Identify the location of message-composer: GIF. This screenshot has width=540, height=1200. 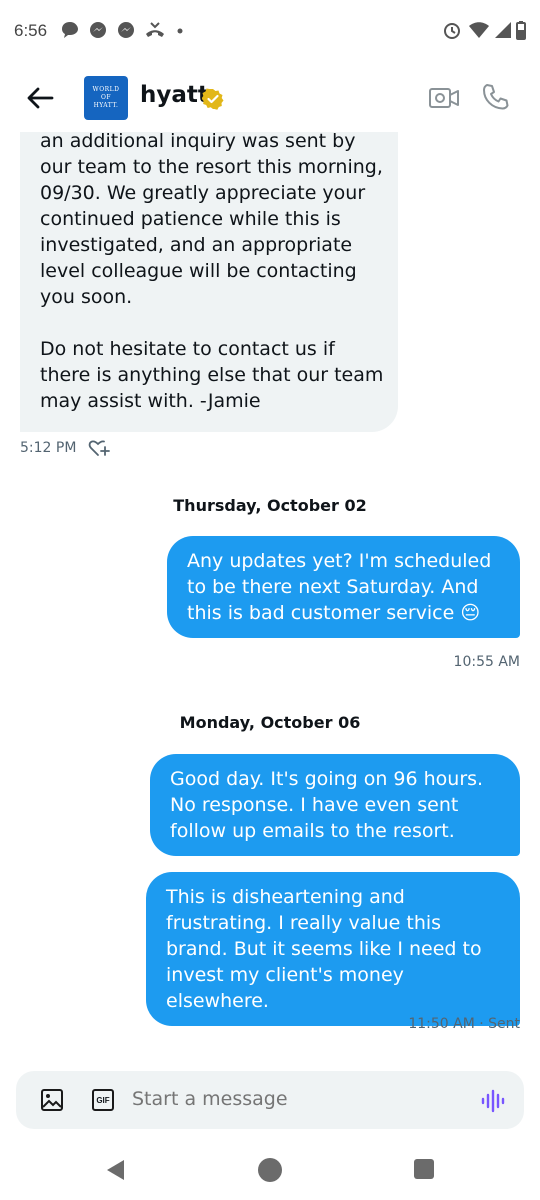
(270, 1100).